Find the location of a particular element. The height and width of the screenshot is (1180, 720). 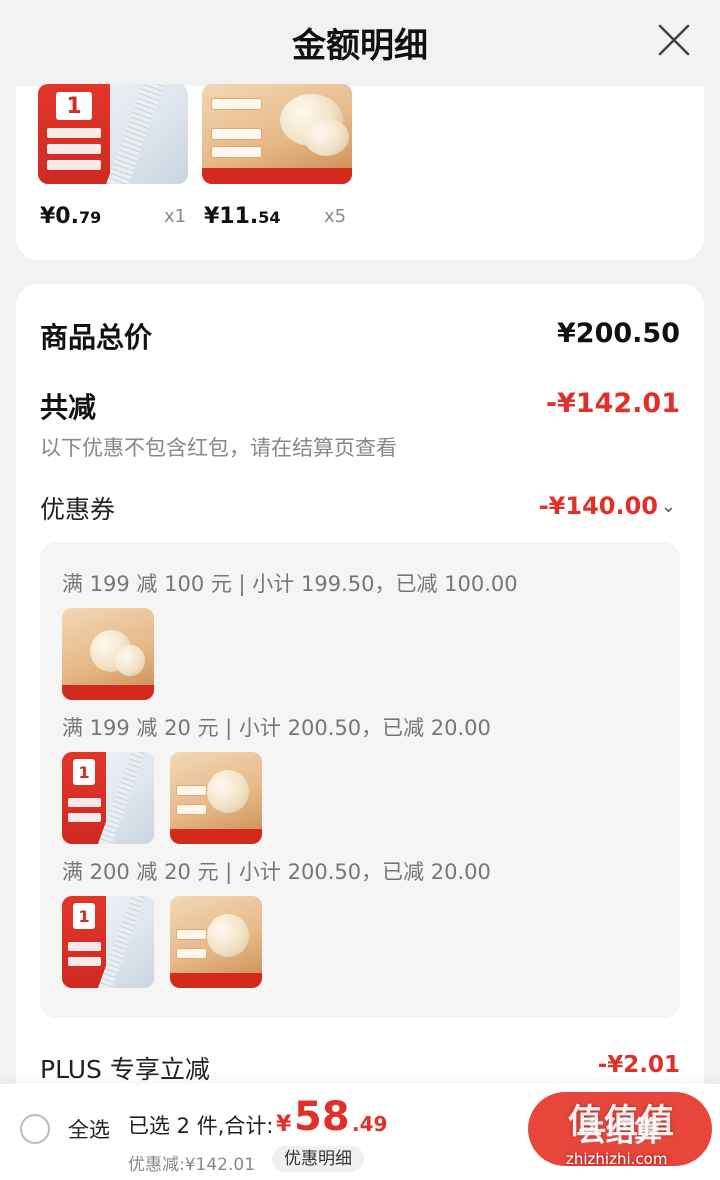

select-all-label: 全选 is located at coordinates (89, 1129).